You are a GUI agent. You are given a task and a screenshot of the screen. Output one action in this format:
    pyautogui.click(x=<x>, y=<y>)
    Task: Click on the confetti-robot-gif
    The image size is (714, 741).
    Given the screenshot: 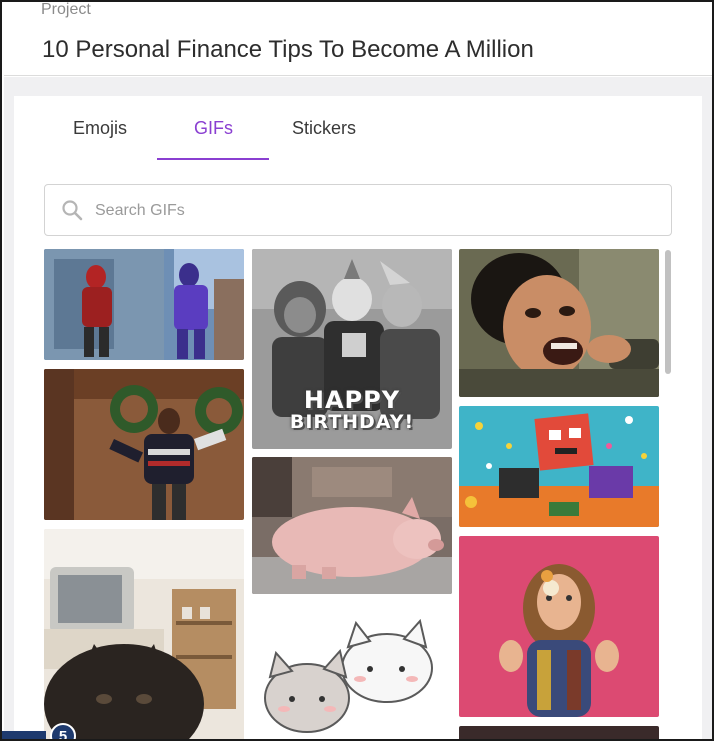 What is the action you would take?
    pyautogui.click(x=559, y=466)
    